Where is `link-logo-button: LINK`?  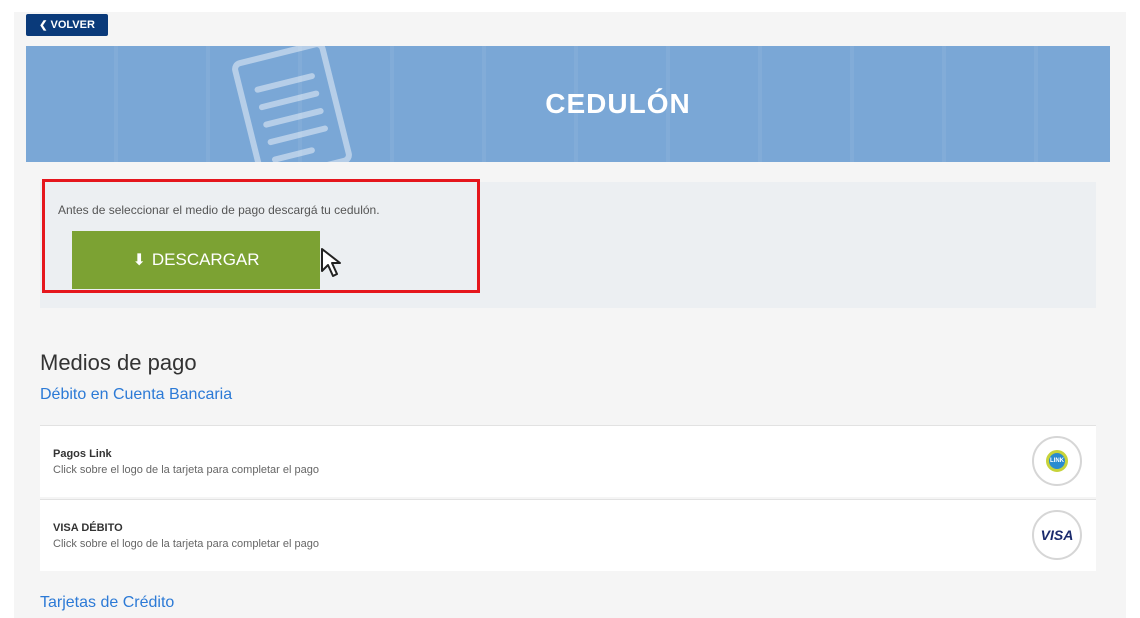 link-logo-button: LINK is located at coordinates (1057, 461).